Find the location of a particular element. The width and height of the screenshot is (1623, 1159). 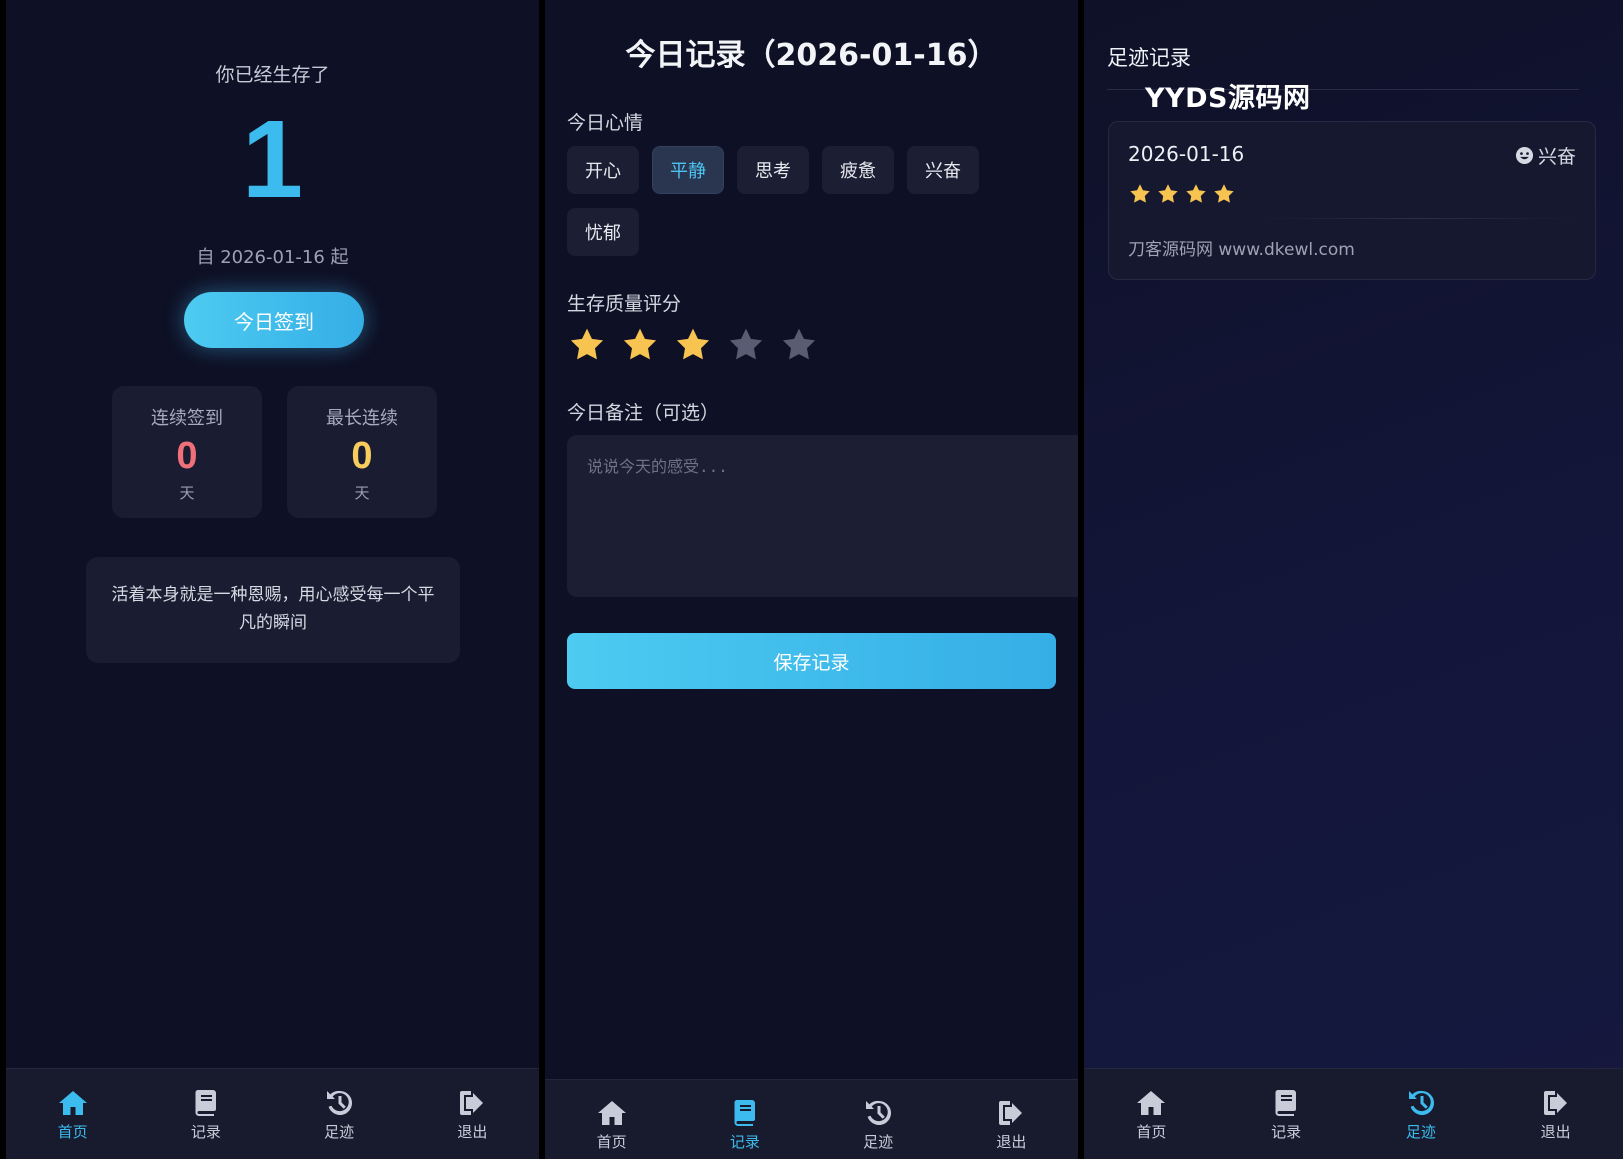

entry-mood: 兴奋 is located at coordinates (1545, 155).